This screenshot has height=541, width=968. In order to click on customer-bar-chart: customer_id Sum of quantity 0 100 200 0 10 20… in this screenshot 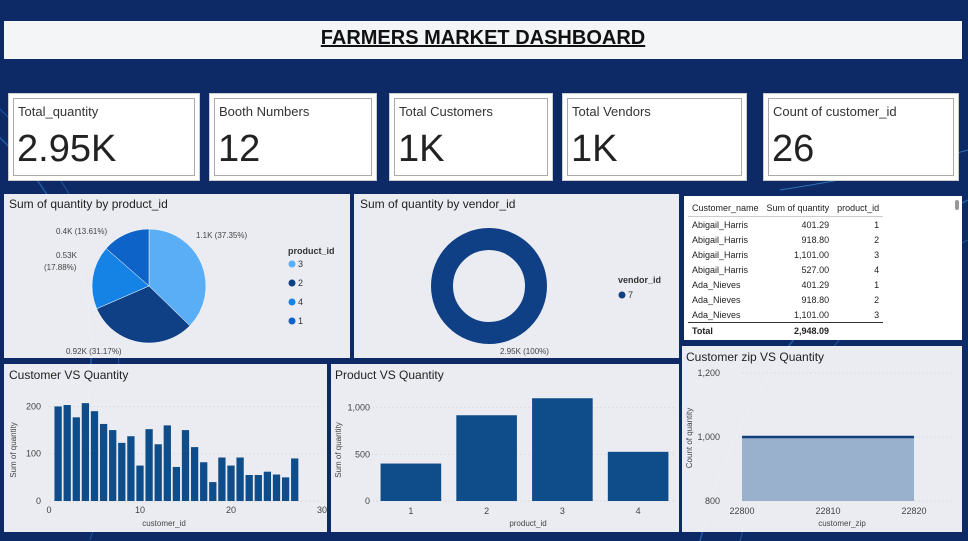, I will do `click(168, 464)`.